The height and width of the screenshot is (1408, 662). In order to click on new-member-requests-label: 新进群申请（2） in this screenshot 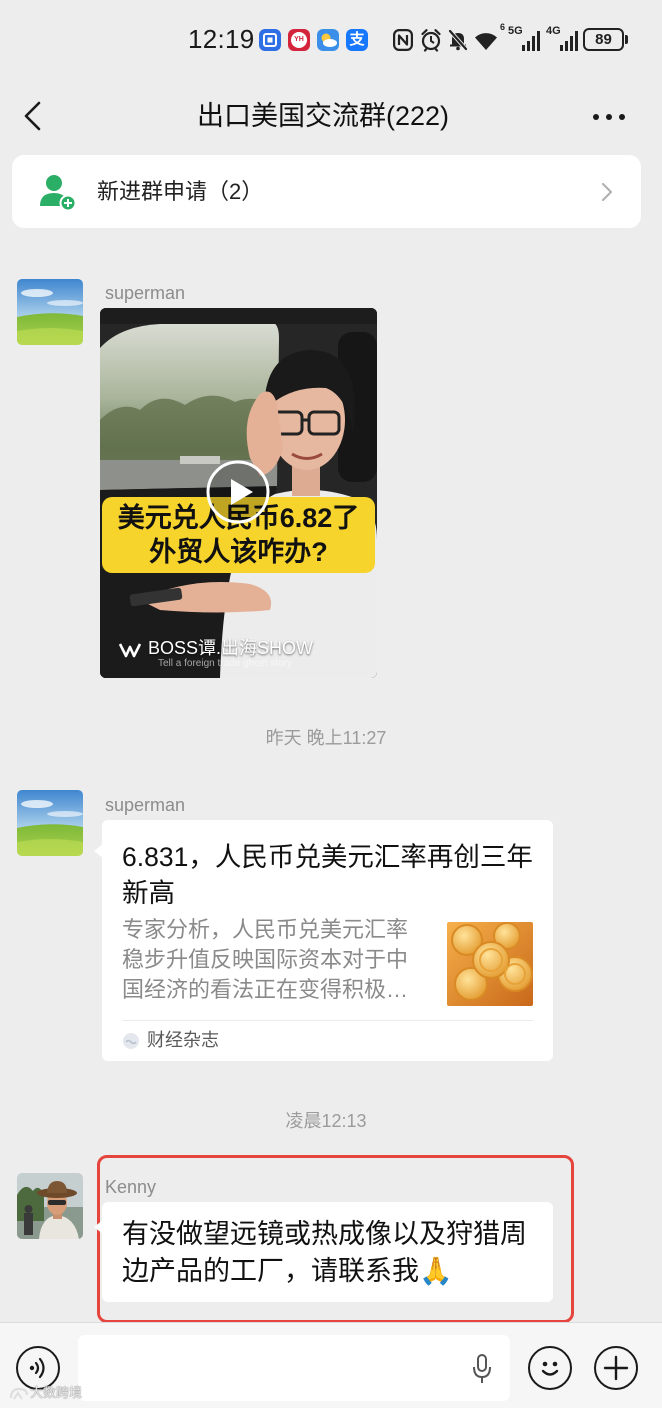, I will do `click(180, 191)`.